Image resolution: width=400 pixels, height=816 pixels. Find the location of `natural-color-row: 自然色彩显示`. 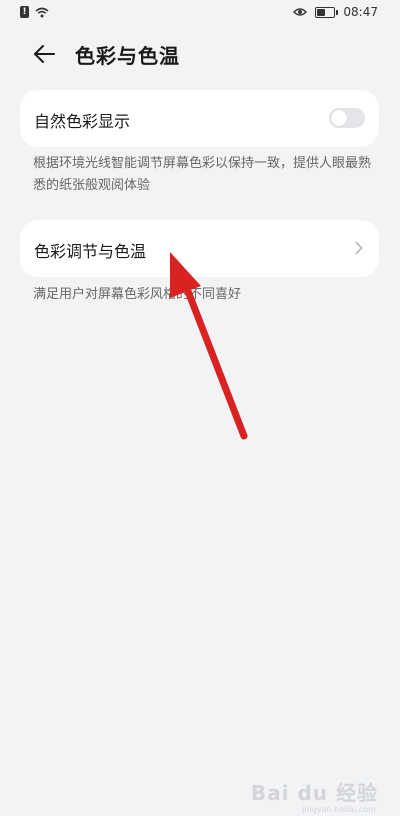

natural-color-row: 自然色彩显示 is located at coordinates (199, 118).